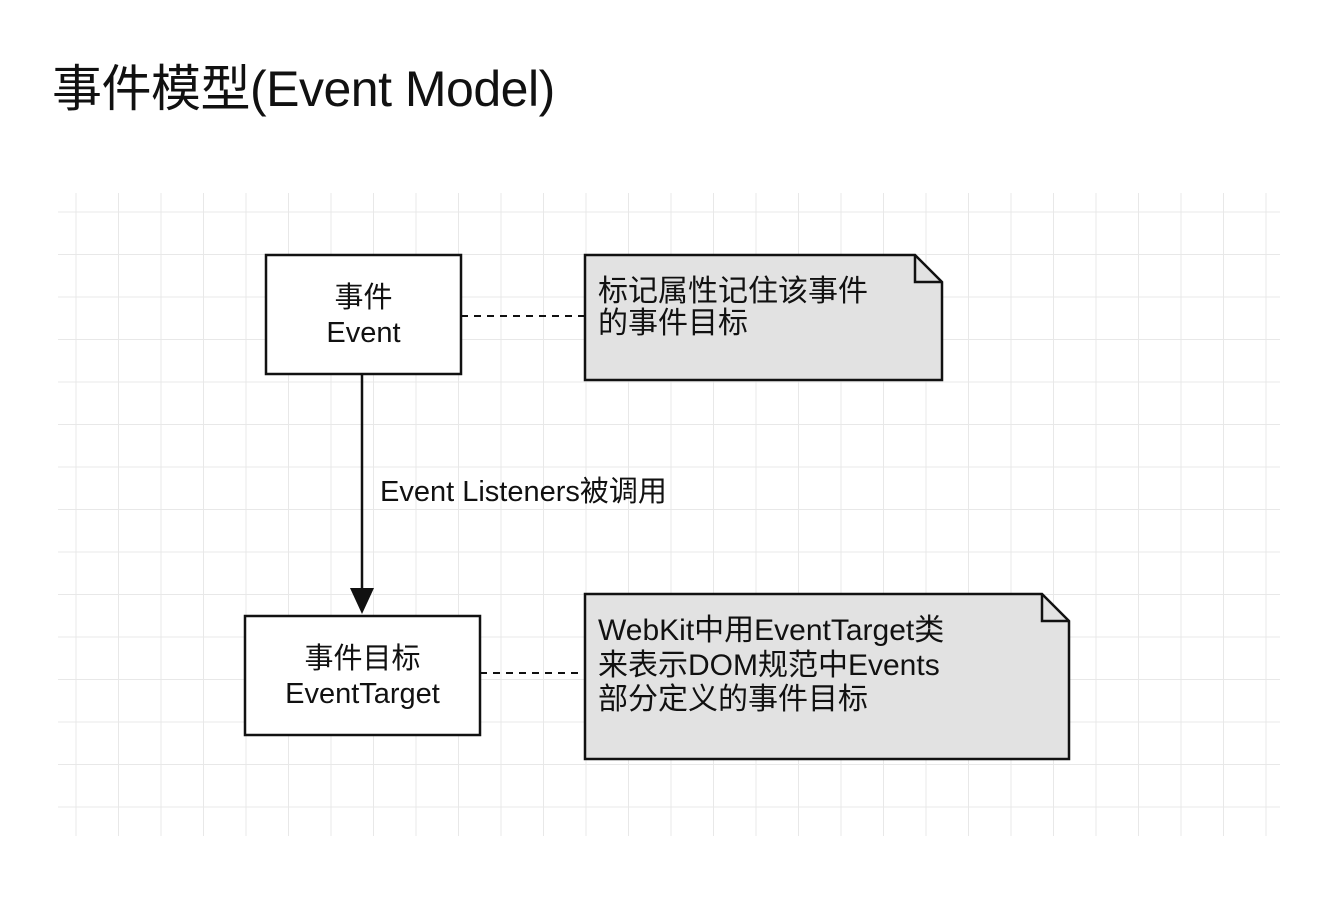  What do you see at coordinates (673, 323) in the screenshot?
I see `note-event-line-2: 的事件目标` at bounding box center [673, 323].